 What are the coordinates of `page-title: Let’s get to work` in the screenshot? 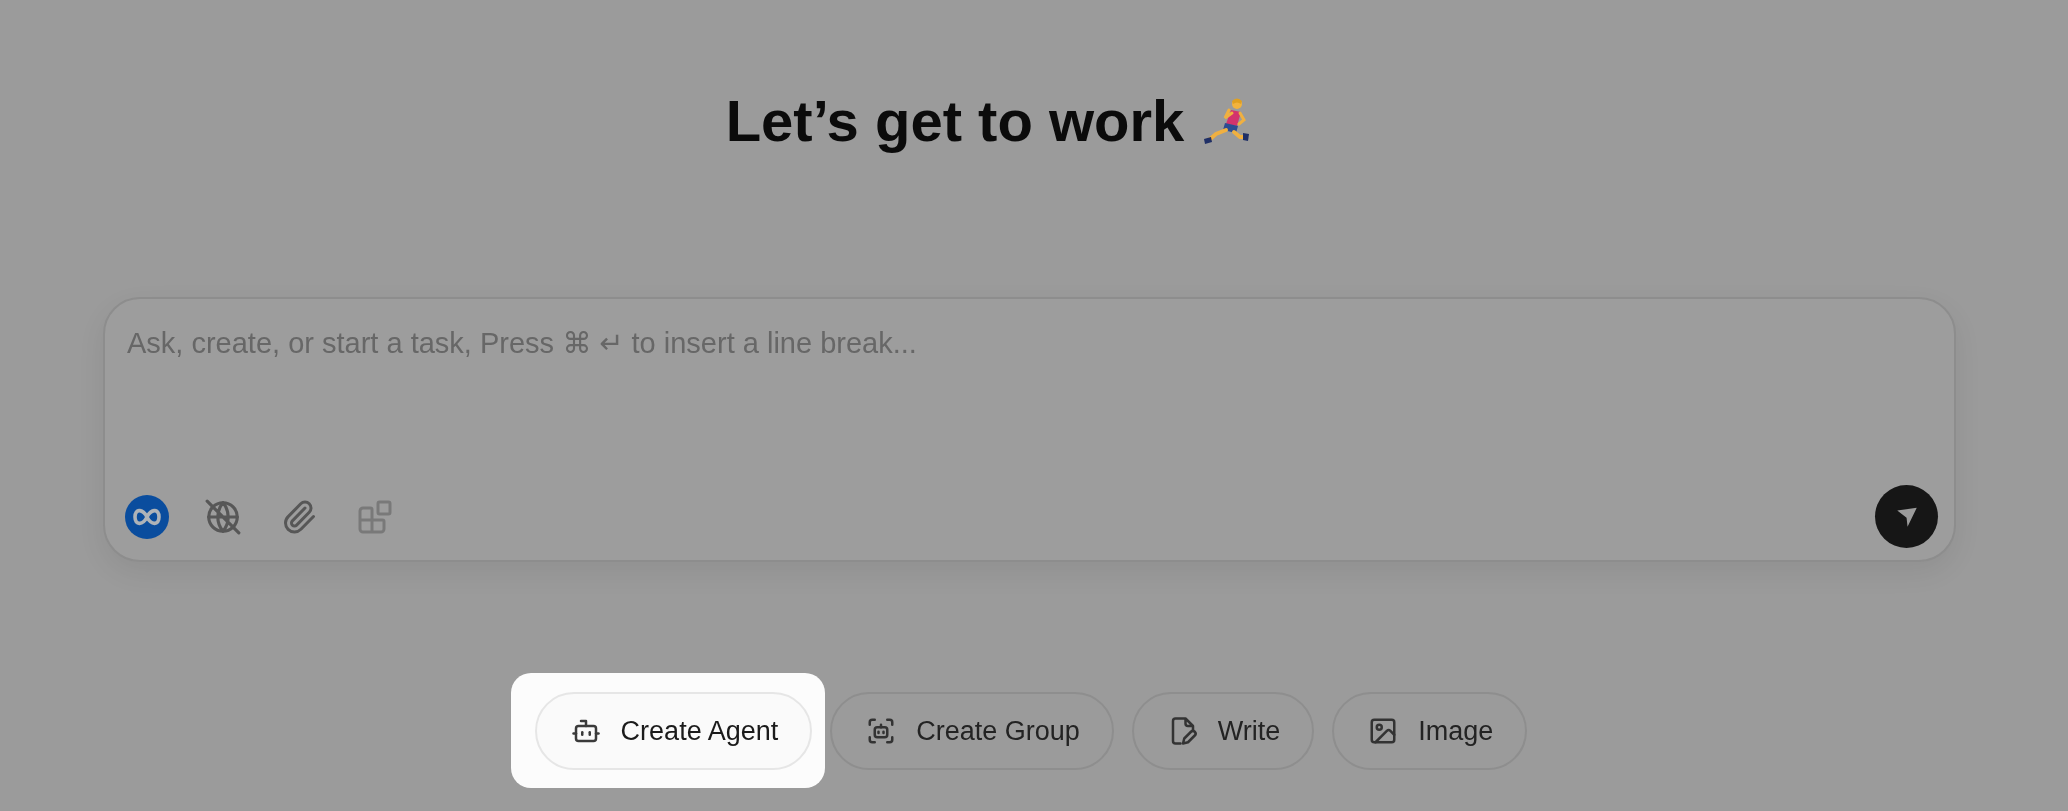 It's located at (955, 121).